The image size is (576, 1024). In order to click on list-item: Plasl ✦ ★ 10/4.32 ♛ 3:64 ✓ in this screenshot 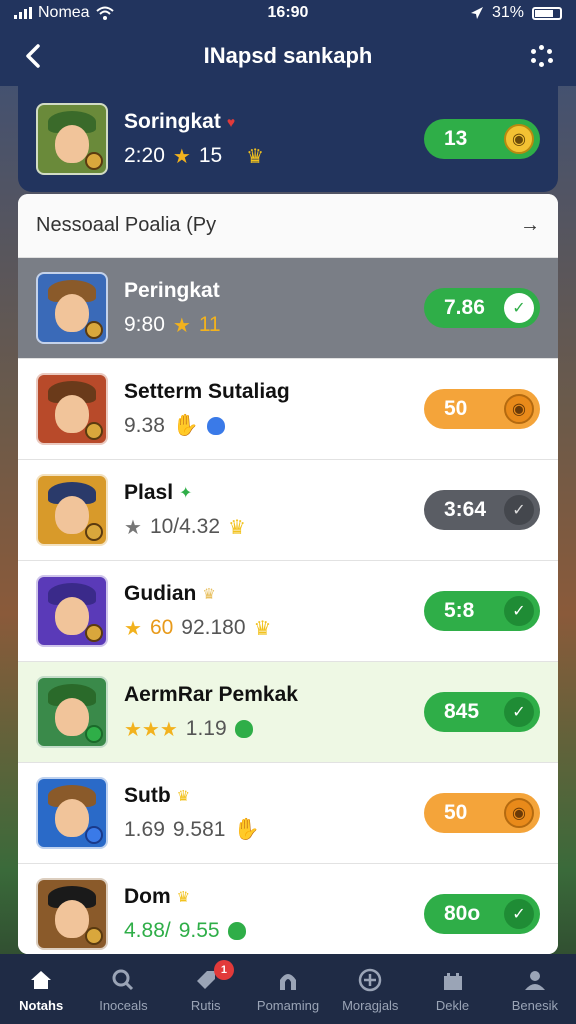, I will do `click(288, 510)`.